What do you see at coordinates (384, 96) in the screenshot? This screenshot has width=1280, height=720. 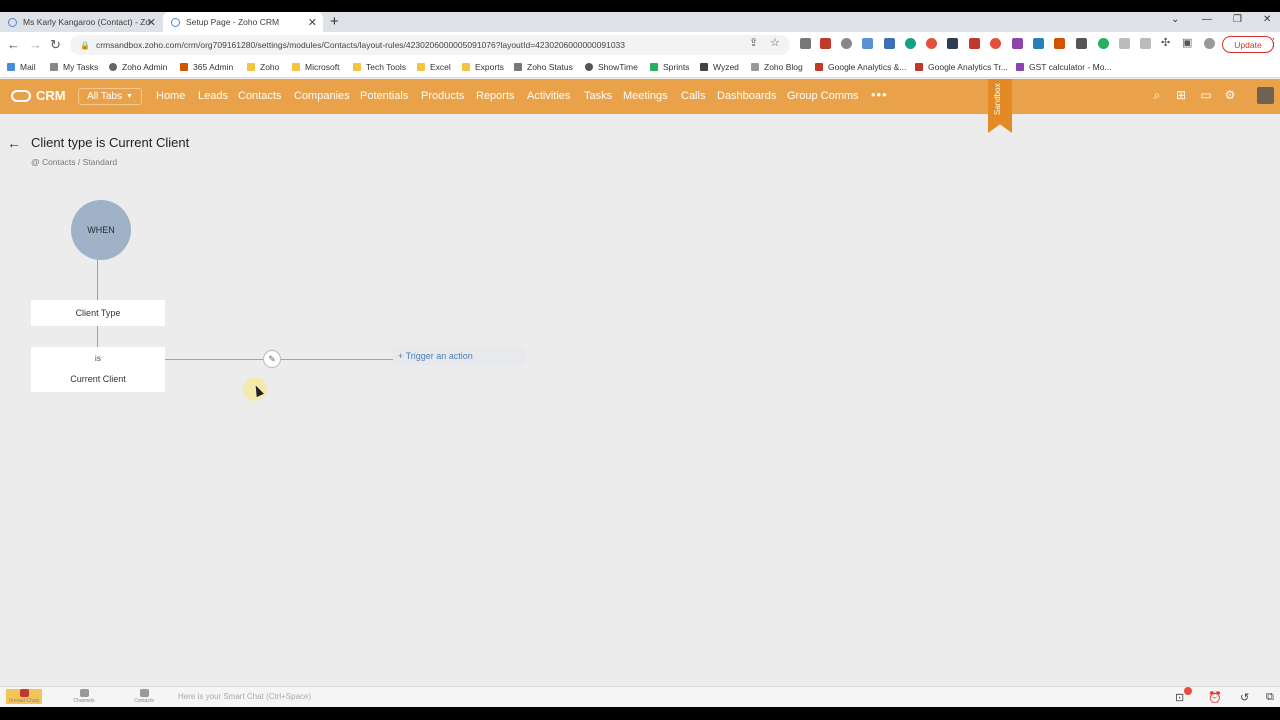 I see `nav-potentials: Potentials` at bounding box center [384, 96].